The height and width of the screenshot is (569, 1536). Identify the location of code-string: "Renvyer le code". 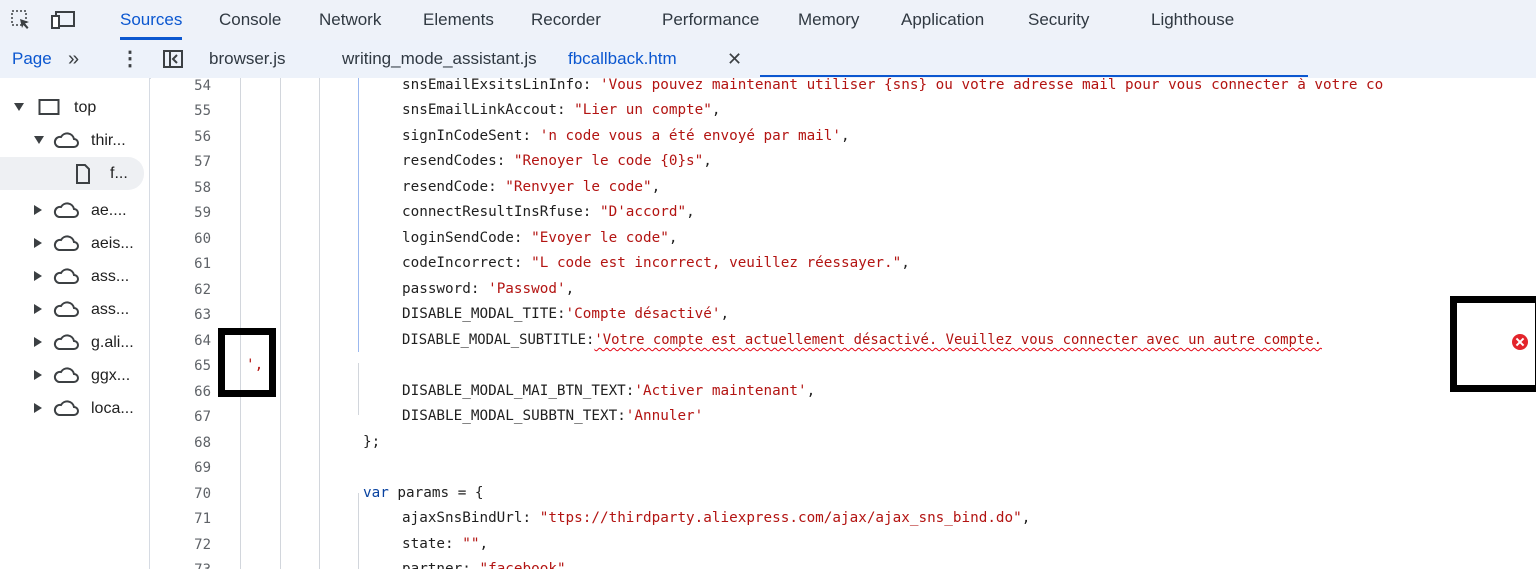
(578, 187).